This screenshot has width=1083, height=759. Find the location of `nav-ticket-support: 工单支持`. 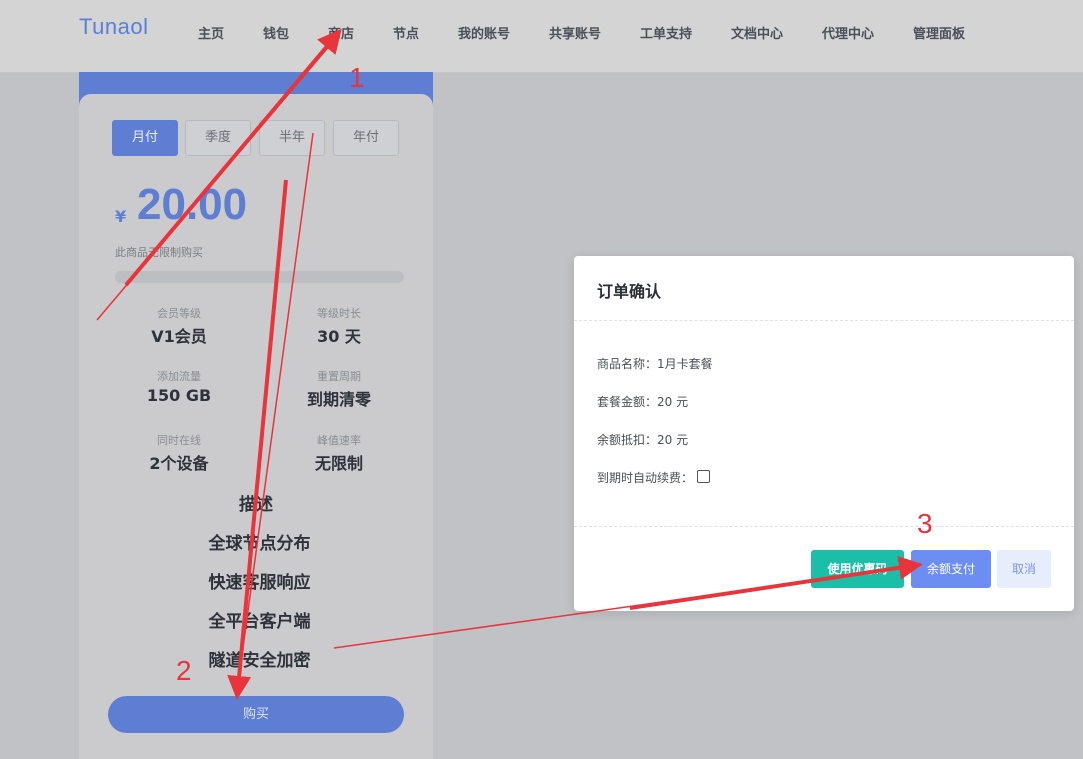

nav-ticket-support: 工单支持 is located at coordinates (666, 32).